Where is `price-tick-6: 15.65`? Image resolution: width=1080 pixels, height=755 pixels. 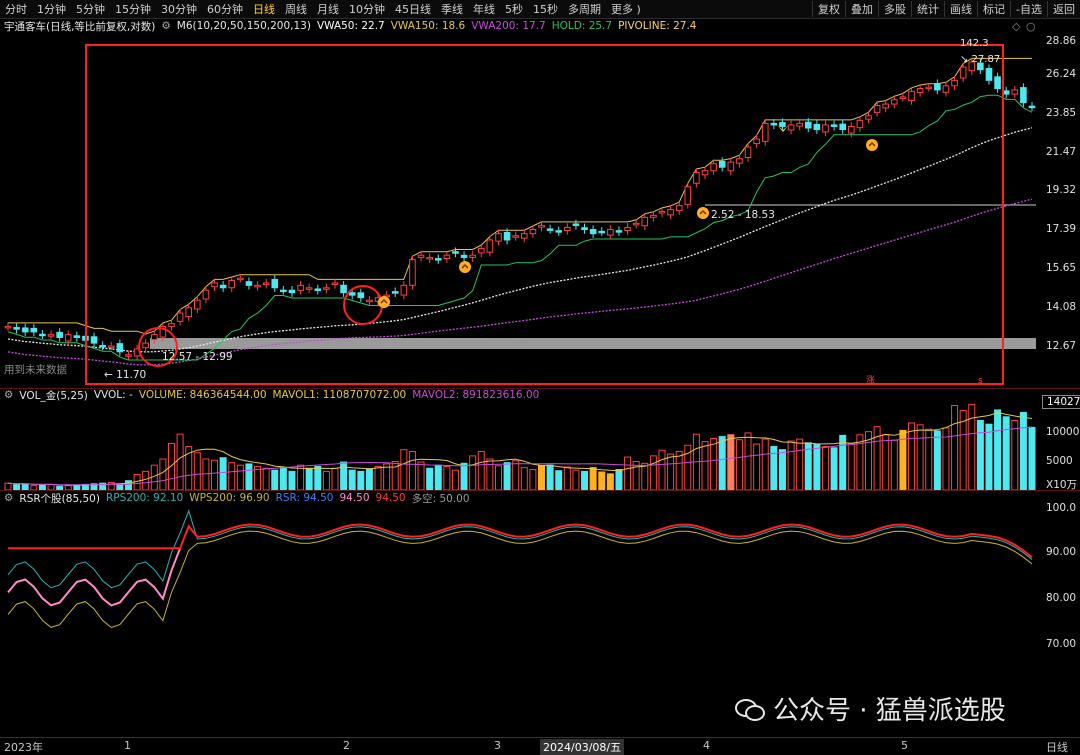
price-tick-6: 15.65 is located at coordinates (1061, 268).